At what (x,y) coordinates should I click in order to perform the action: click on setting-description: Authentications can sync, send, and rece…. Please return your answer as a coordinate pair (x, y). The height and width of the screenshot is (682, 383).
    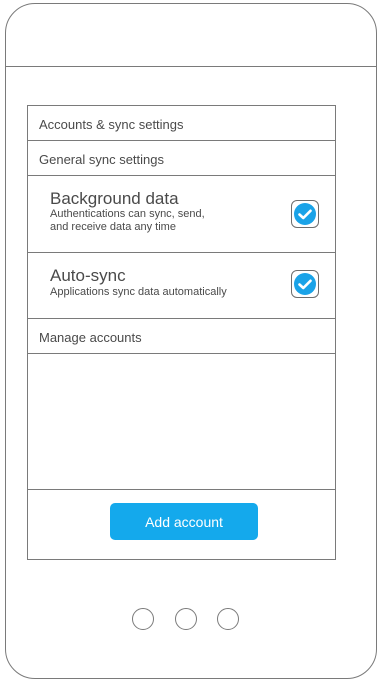
    Looking at the image, I should click on (165, 221).